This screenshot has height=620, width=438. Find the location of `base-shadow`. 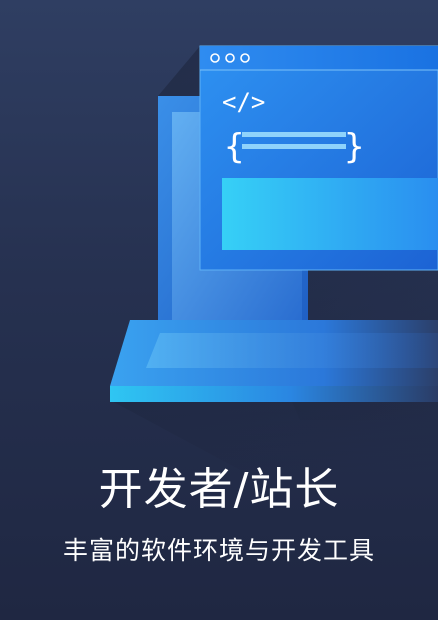

base-shadow is located at coordinates (274, 435).